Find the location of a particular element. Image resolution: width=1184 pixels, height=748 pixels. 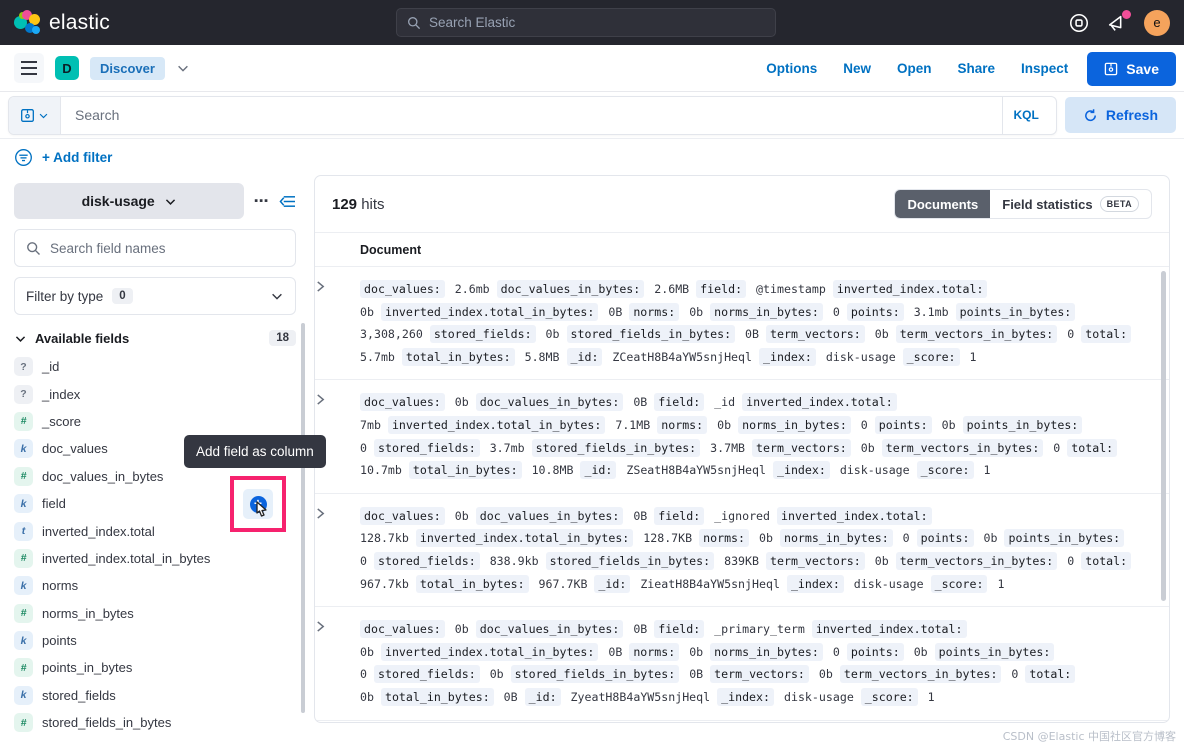

field-list-item: k stored_fields is located at coordinates (155, 695).